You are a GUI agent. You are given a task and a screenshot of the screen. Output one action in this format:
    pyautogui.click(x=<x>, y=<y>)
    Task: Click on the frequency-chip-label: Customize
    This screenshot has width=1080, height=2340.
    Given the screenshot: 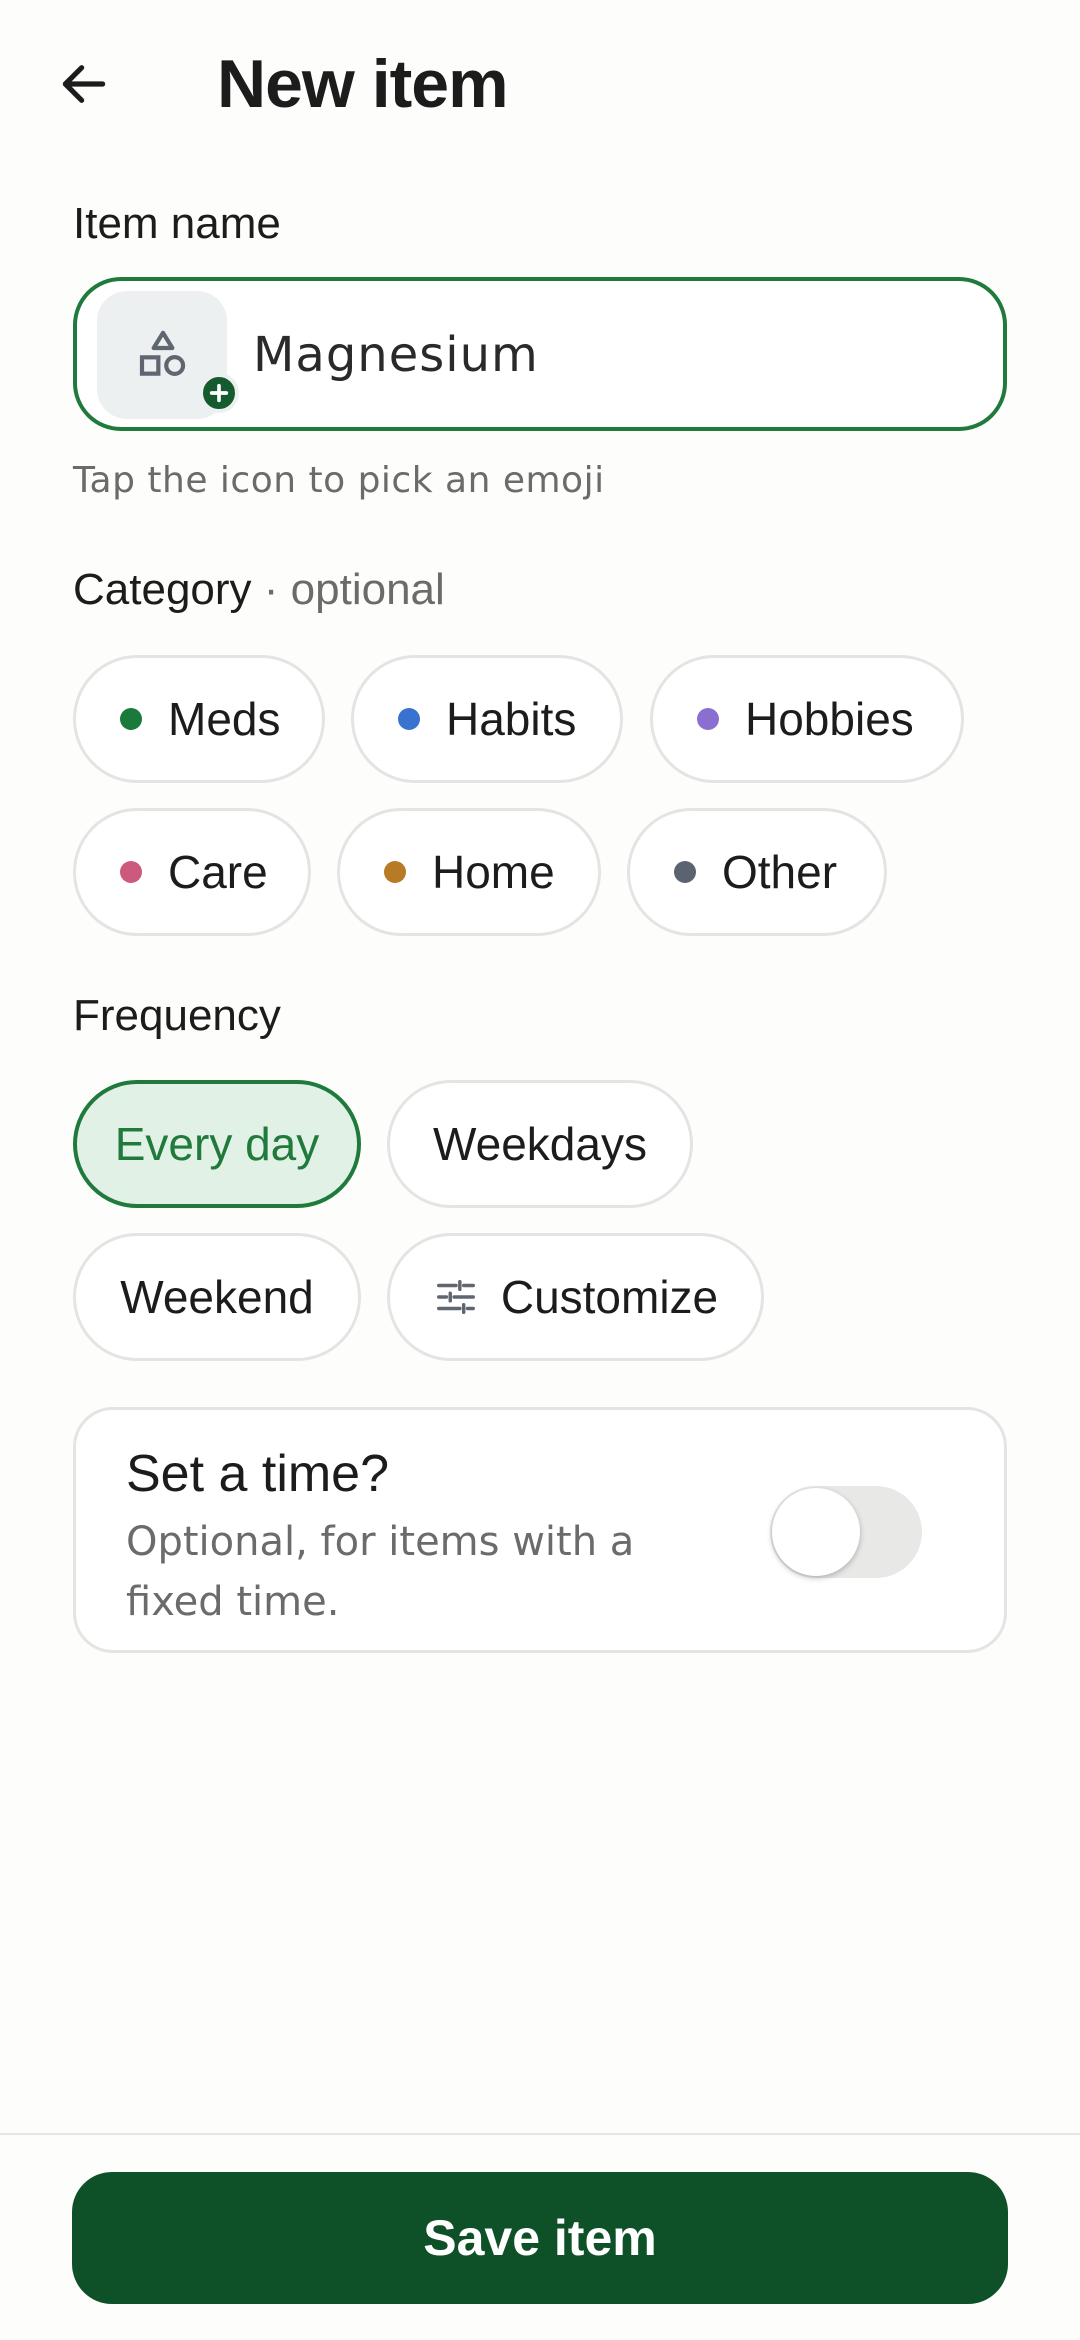 What is the action you would take?
    pyautogui.click(x=609, y=1297)
    